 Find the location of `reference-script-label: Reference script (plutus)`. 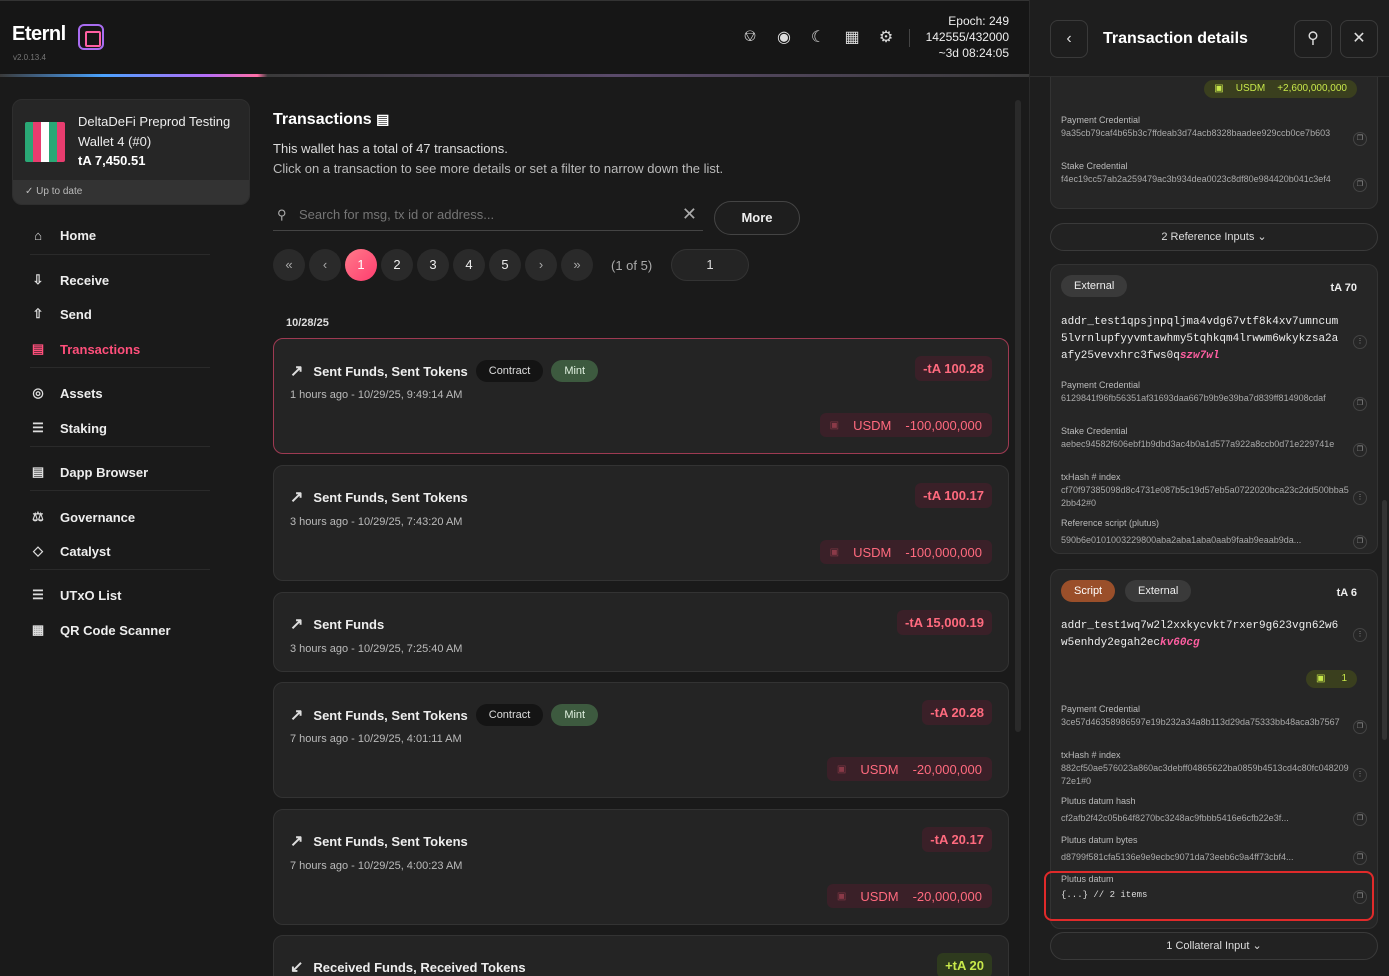

reference-script-label: Reference script (plutus) is located at coordinates (1110, 523).